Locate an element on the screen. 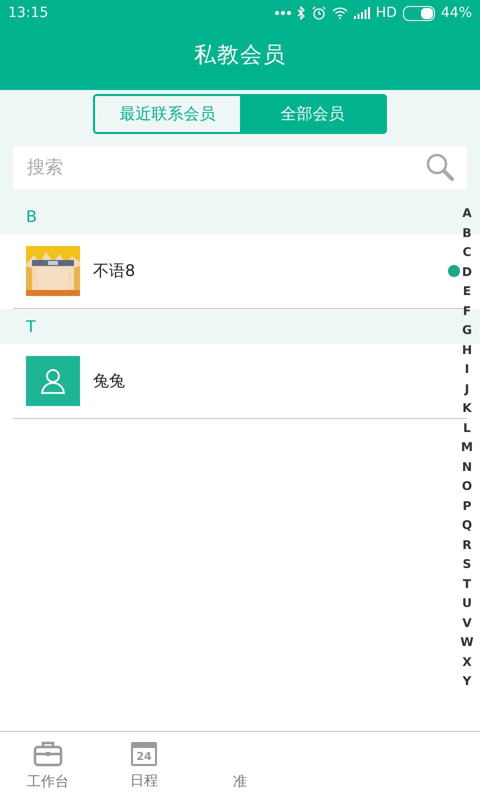  bluetooth-icon is located at coordinates (301, 13).